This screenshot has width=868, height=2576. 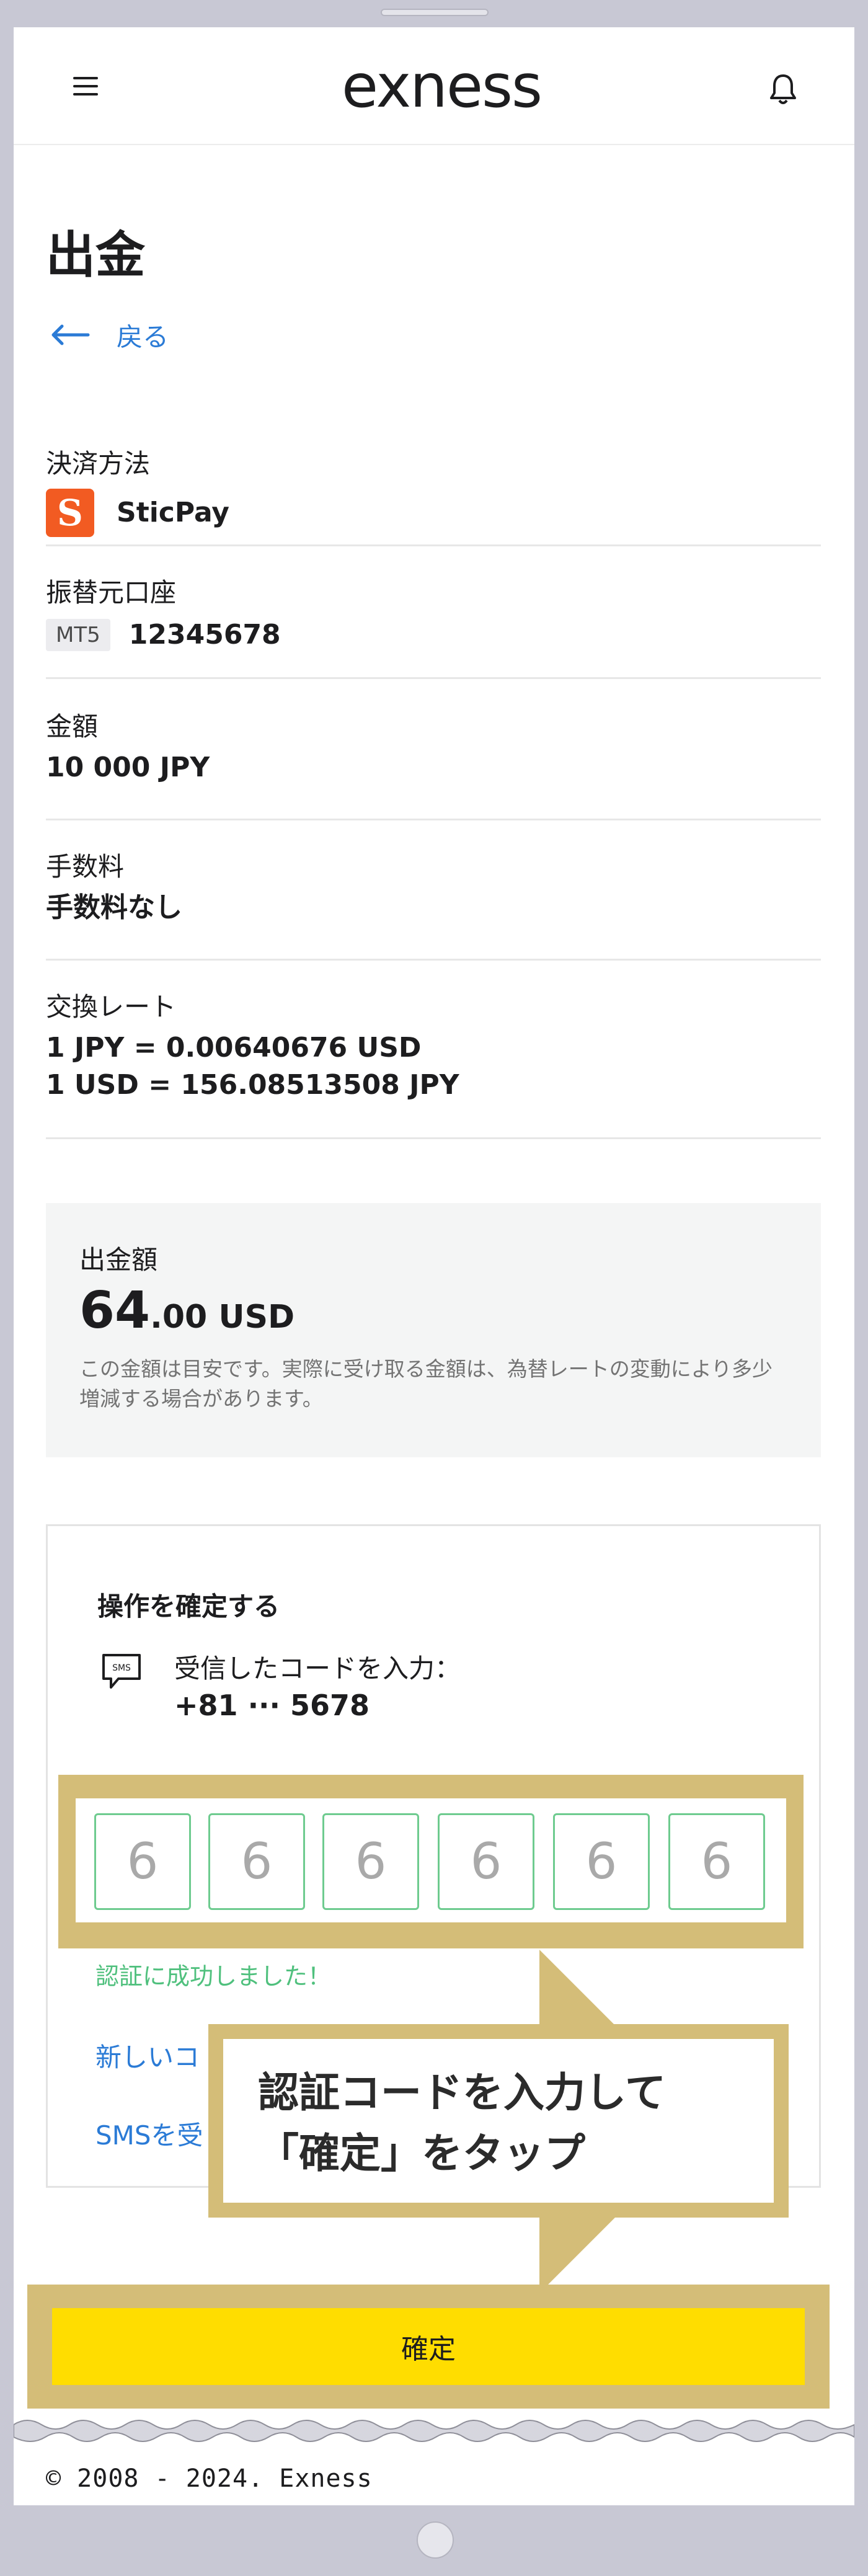 What do you see at coordinates (98, 463) in the screenshot?
I see `payment-method-label: 決済方法` at bounding box center [98, 463].